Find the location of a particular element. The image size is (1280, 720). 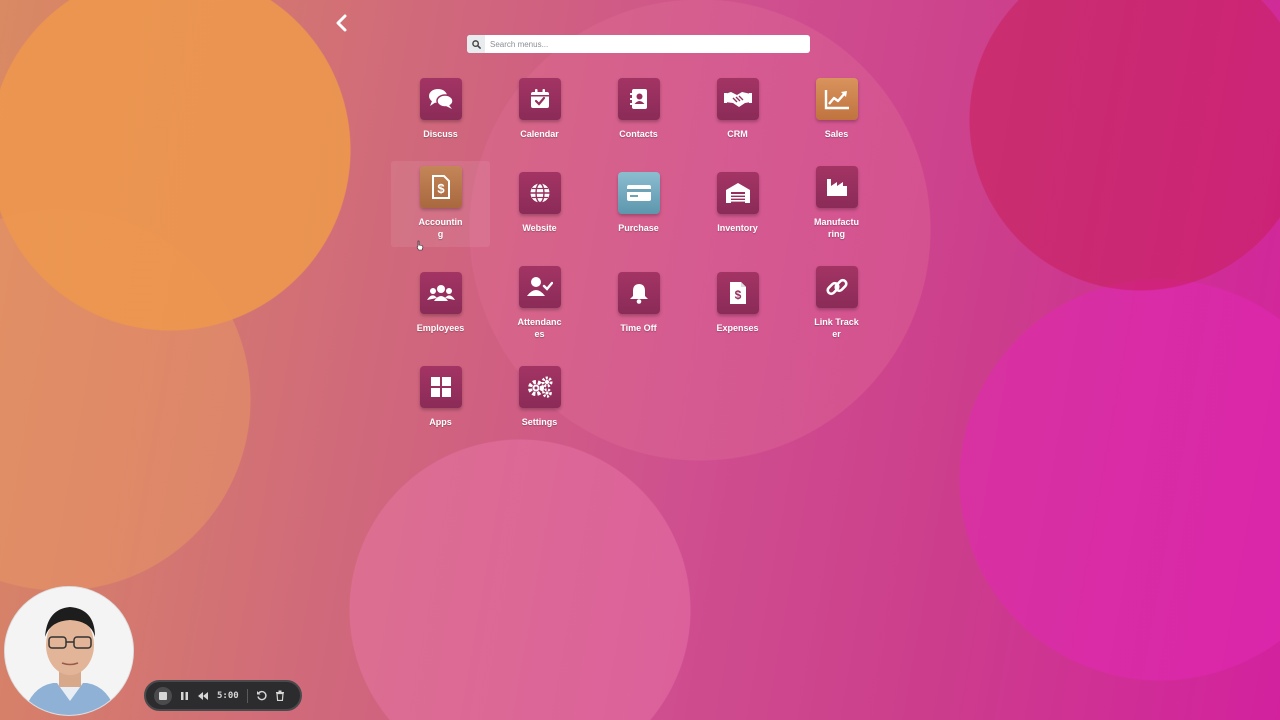

restart-icon is located at coordinates (261, 695).